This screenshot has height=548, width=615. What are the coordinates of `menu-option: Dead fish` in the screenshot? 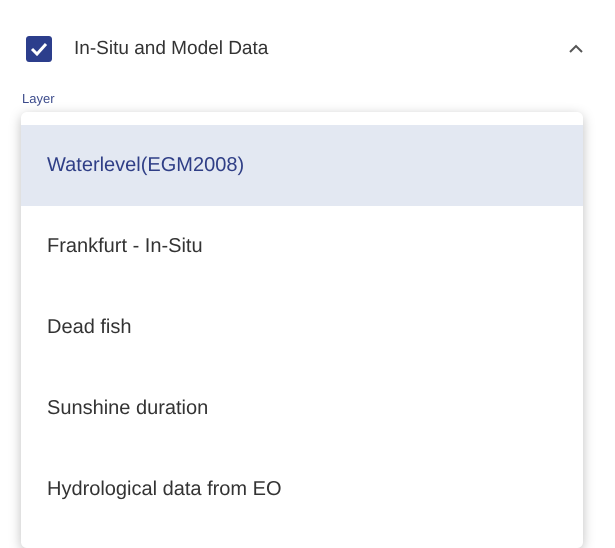 It's located at (302, 327).